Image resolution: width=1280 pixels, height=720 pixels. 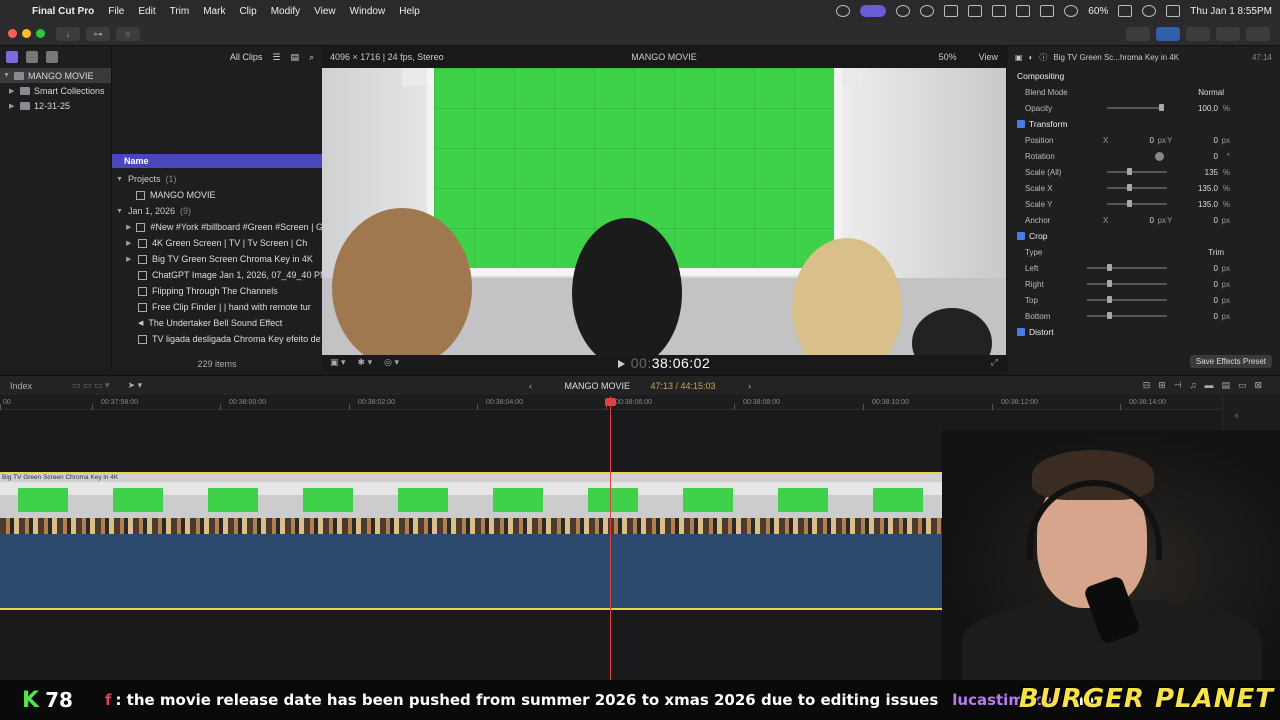 What do you see at coordinates (294, 57) in the screenshot?
I see `clip-appearance-icon: ▤` at bounding box center [294, 57].